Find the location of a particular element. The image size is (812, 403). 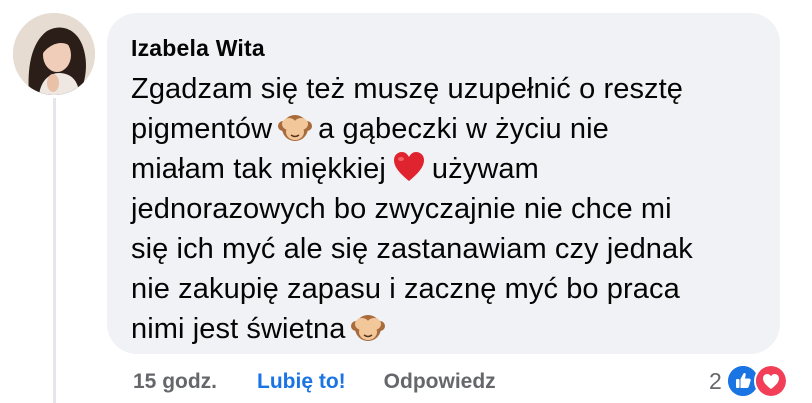

comment-line-text: nimi jest świetna is located at coordinates (238, 329).